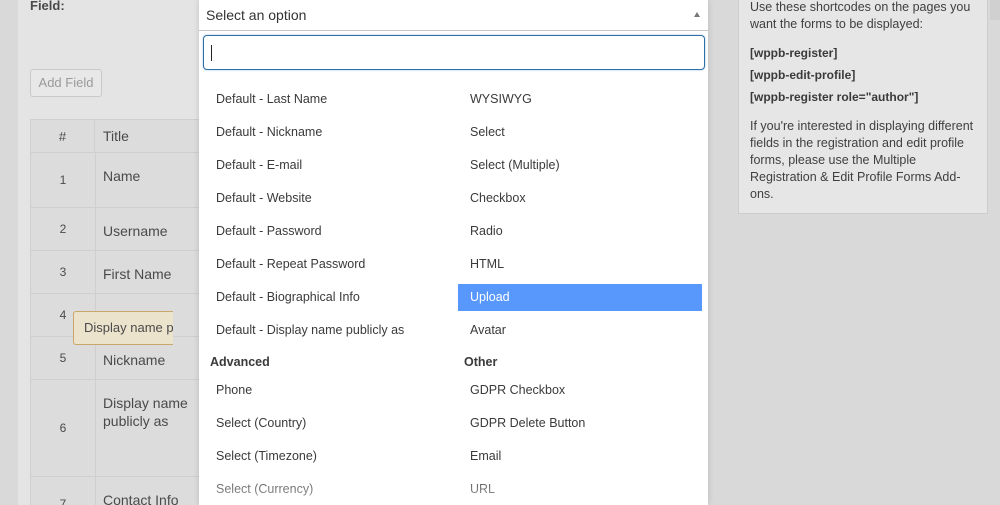 The height and width of the screenshot is (505, 1000). I want to click on option-select-country: Select (Country), so click(324, 423).